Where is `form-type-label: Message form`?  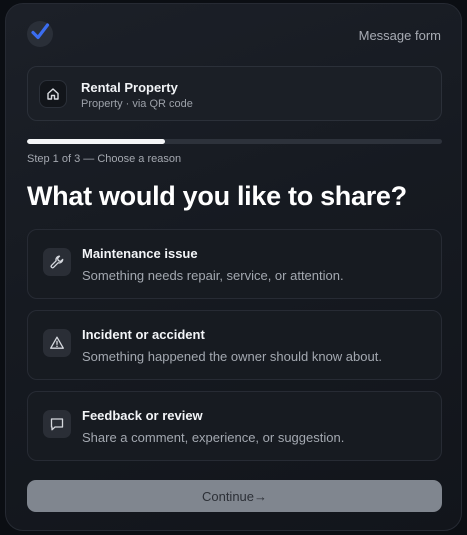
form-type-label: Message form is located at coordinates (399, 35).